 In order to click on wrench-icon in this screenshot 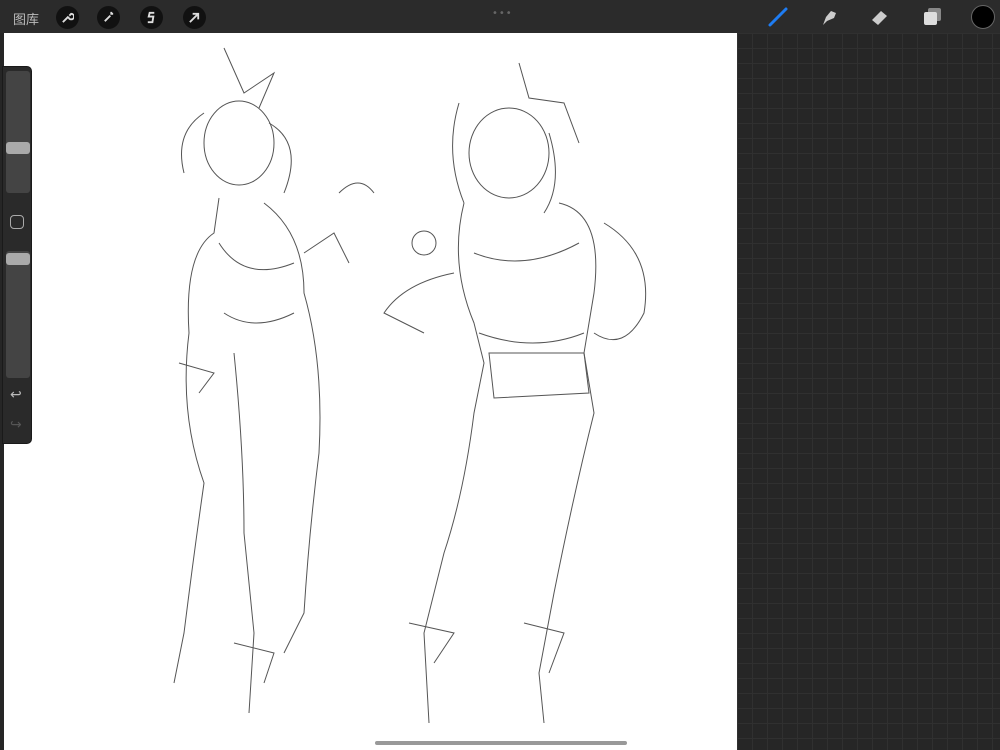, I will do `click(67, 17)`.